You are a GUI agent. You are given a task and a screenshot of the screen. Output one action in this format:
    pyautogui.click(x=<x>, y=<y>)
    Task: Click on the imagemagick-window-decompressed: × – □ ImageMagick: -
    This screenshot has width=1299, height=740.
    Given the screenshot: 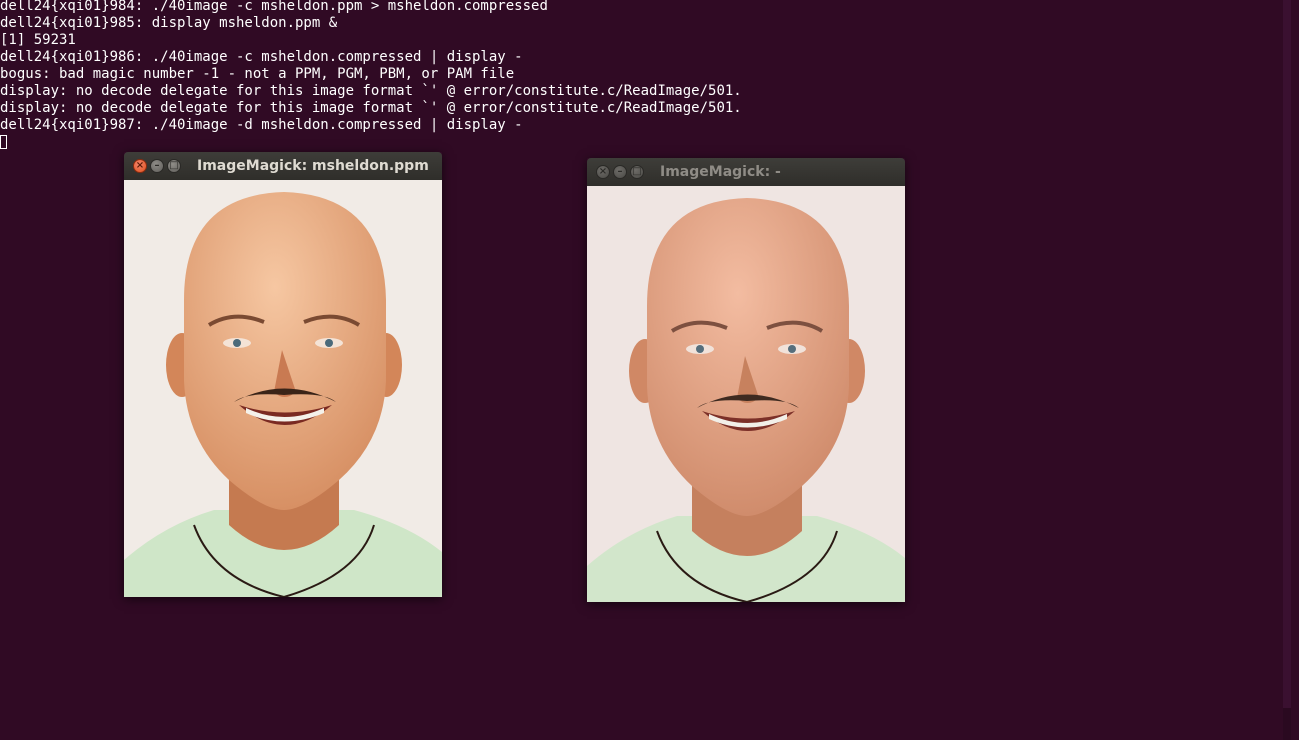 What is the action you would take?
    pyautogui.click(x=746, y=380)
    